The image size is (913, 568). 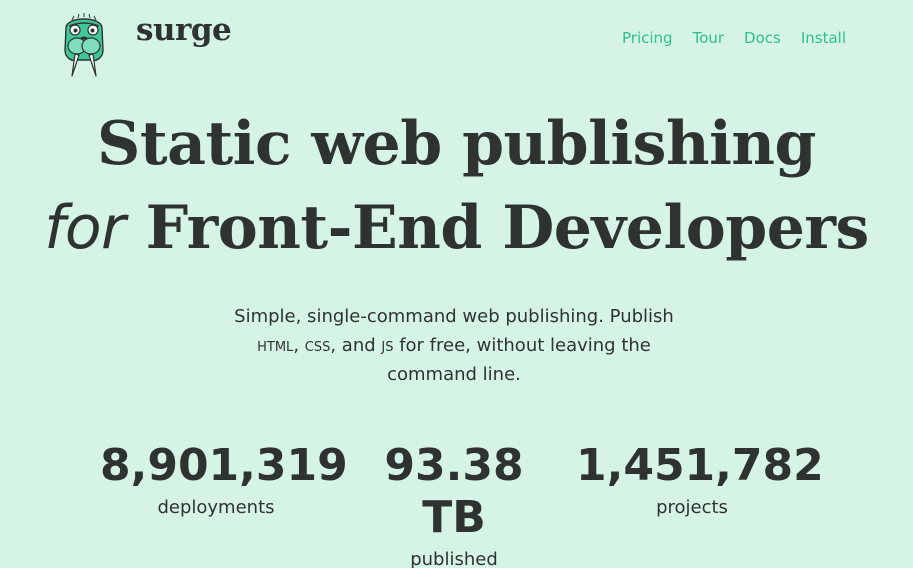 What do you see at coordinates (85, 228) in the screenshot?
I see `headline-for-italic: for` at bounding box center [85, 228].